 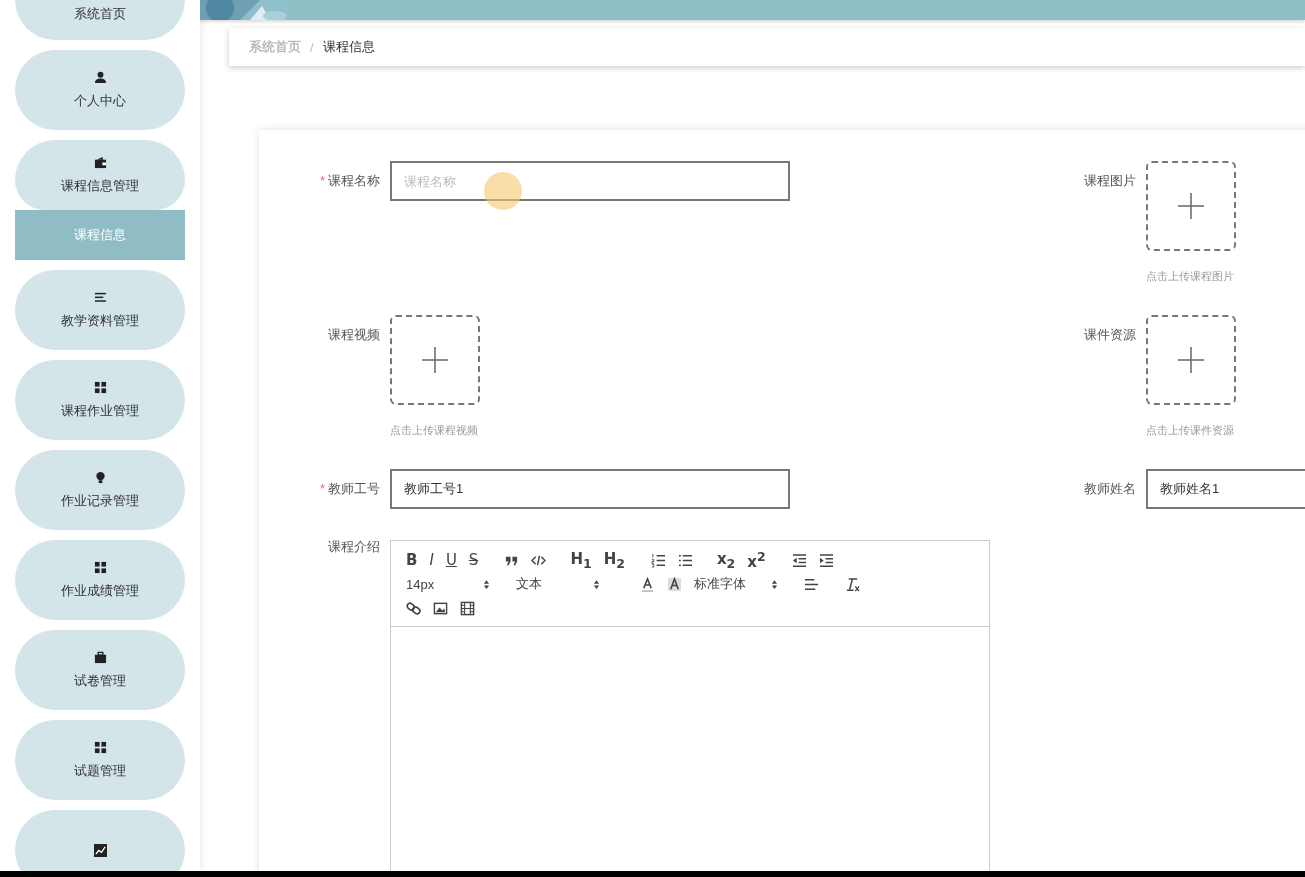 I want to click on ordered-list-icon, so click(x=658, y=560).